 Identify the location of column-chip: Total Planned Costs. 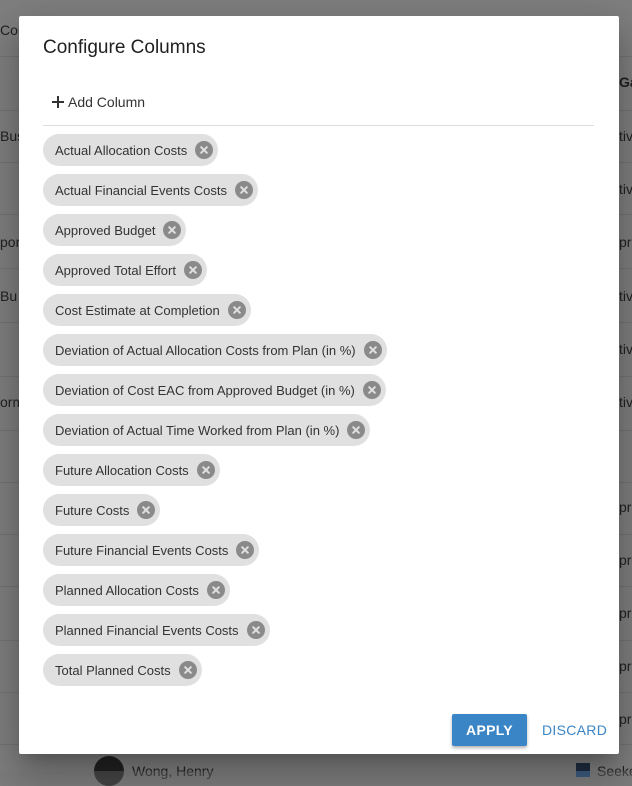
(122, 670).